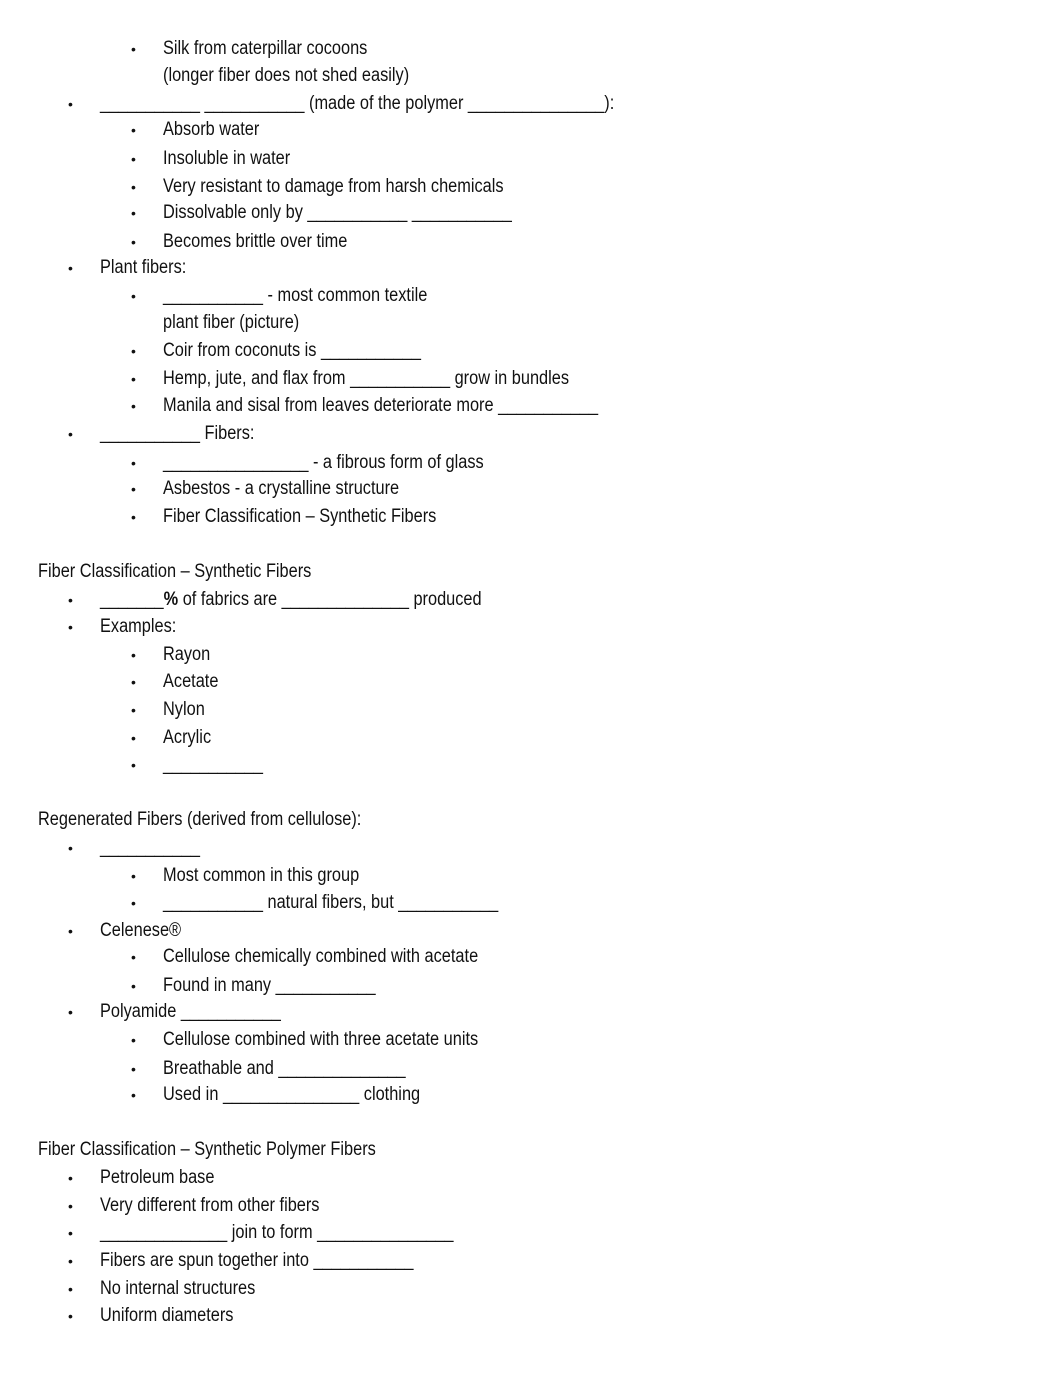  I want to click on text-segment: Plant fibers:, so click(143, 267).